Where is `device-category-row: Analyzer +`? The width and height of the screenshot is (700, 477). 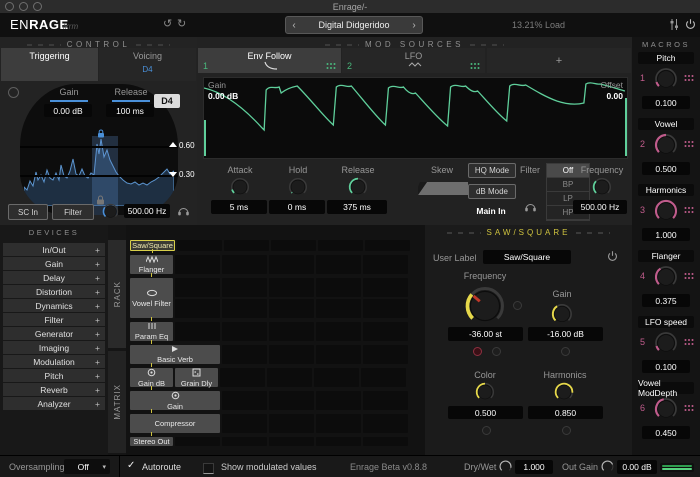
device-category-row: Analyzer + is located at coordinates (54, 403).